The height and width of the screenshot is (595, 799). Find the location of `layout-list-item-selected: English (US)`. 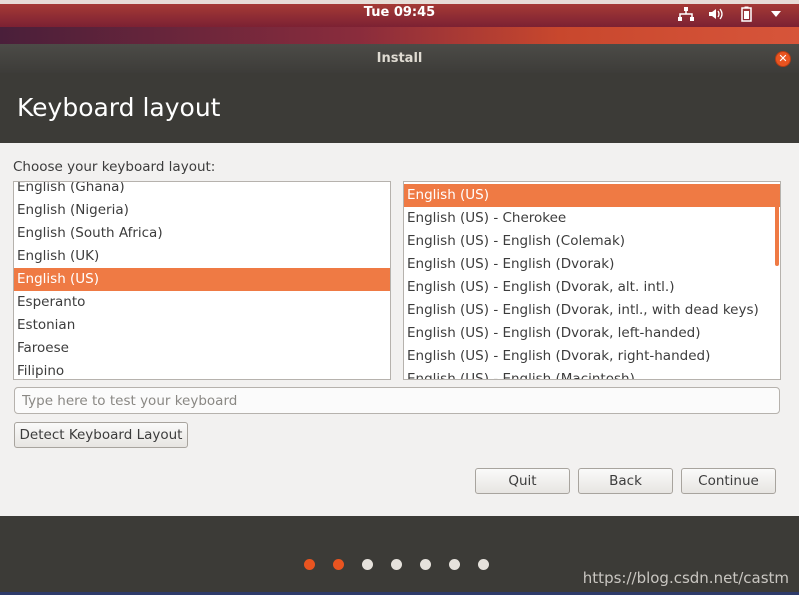

layout-list-item-selected: English (US) is located at coordinates (202, 279).